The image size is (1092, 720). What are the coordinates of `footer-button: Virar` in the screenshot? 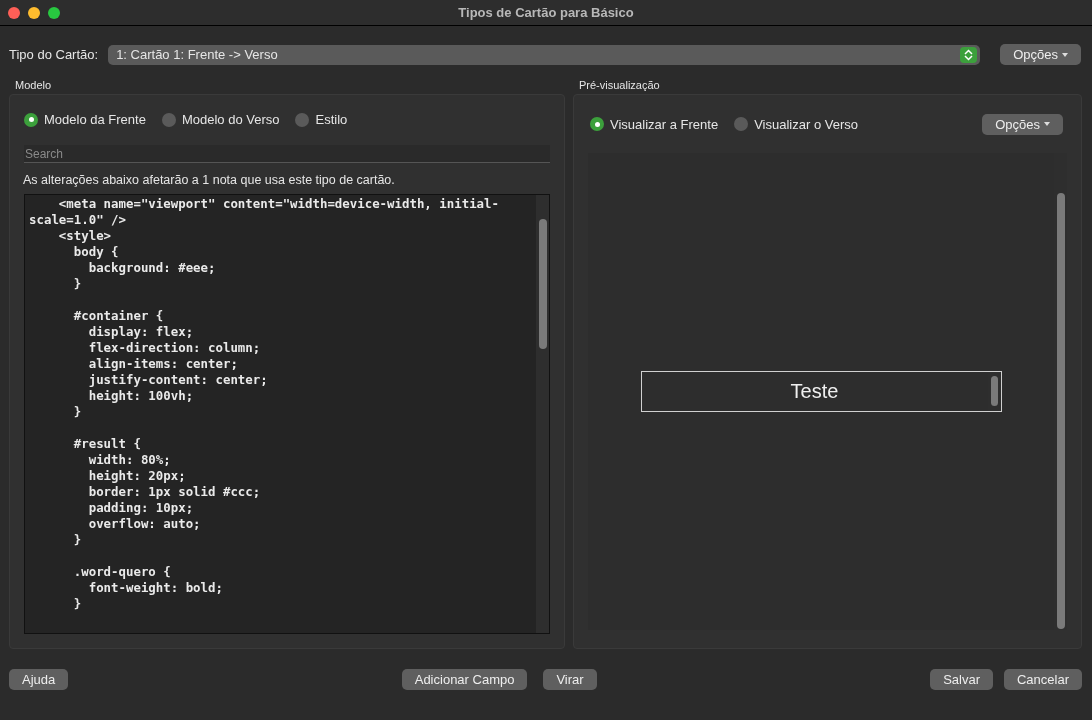 It's located at (570, 679).